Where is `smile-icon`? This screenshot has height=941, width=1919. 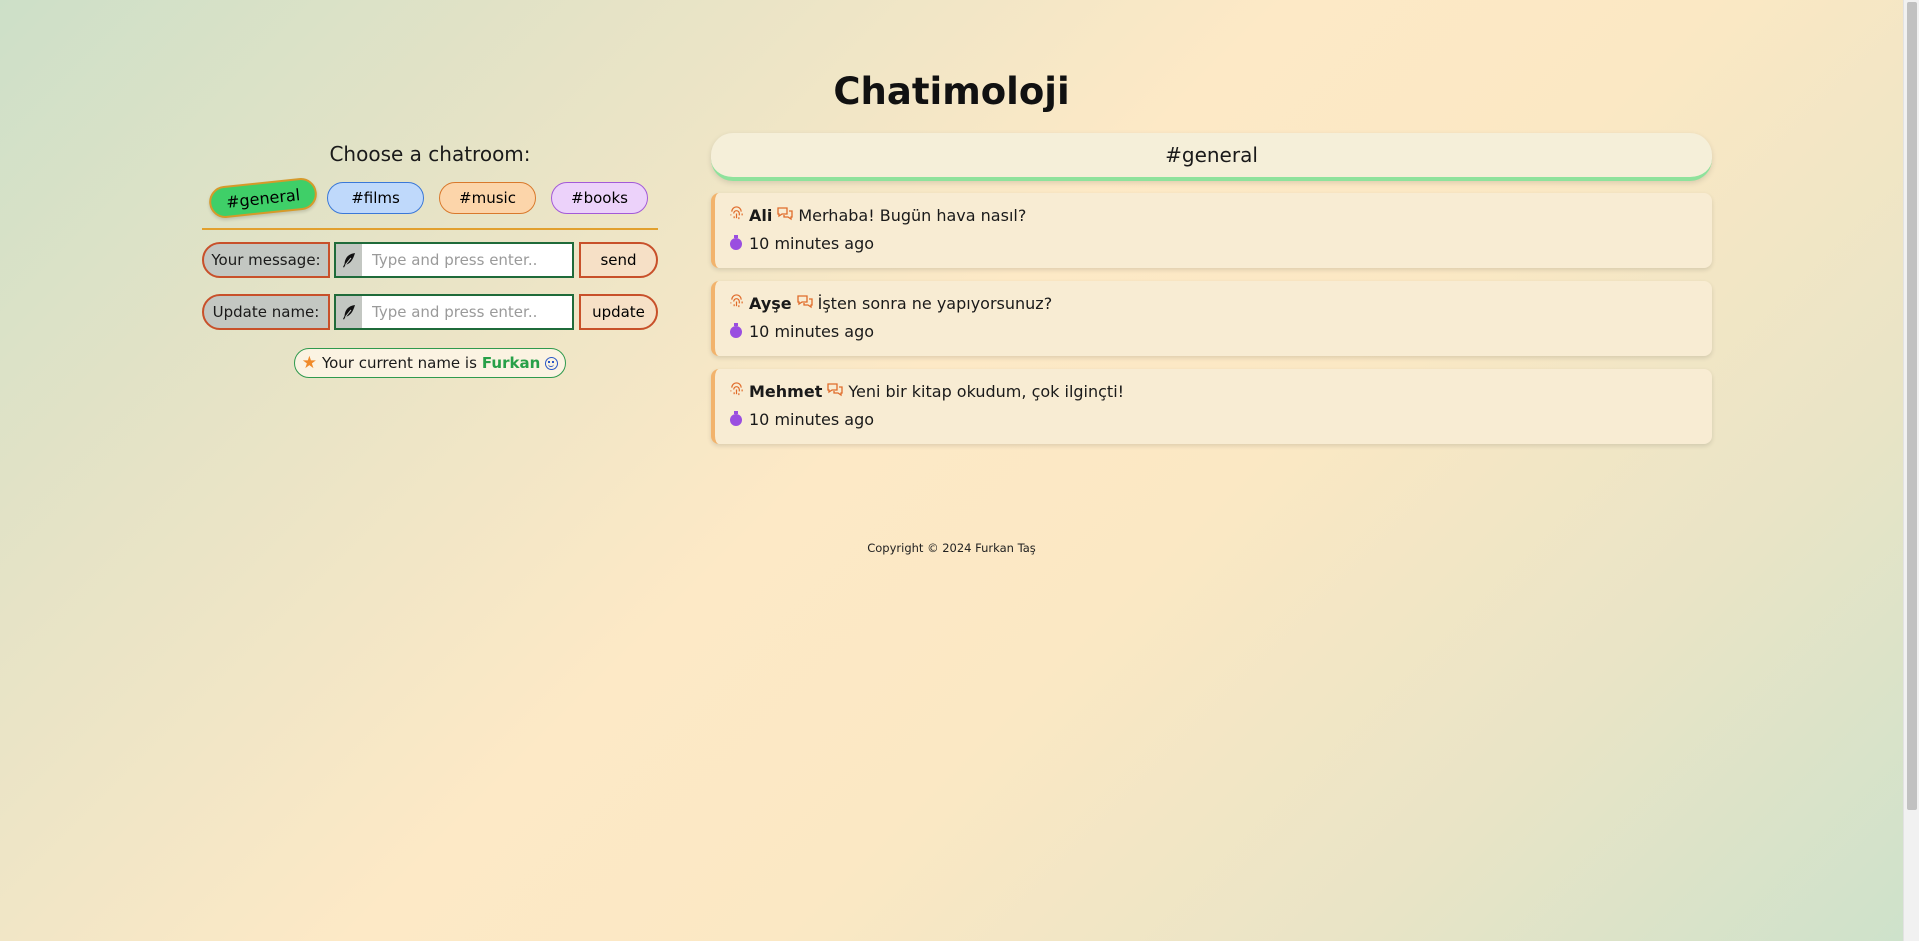
smile-icon is located at coordinates (552, 363).